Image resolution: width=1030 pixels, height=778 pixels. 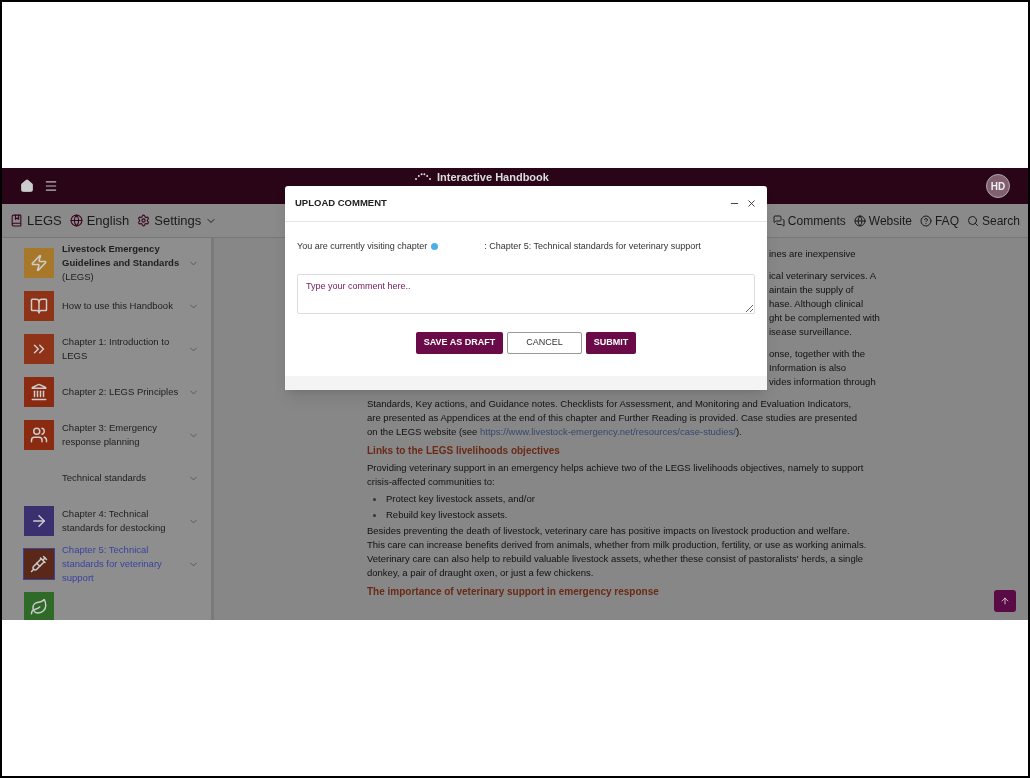 What do you see at coordinates (27, 186) in the screenshot?
I see `home-icon` at bounding box center [27, 186].